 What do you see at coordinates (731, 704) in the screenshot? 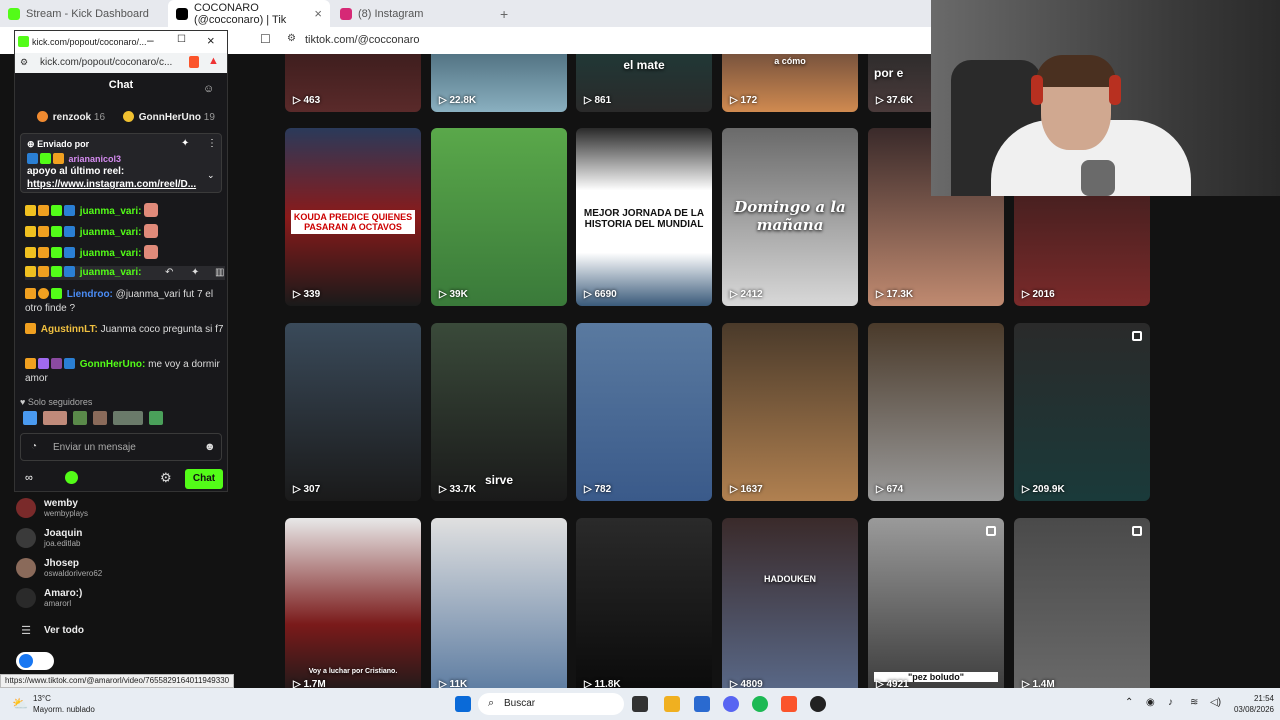
I see `discord-icon` at bounding box center [731, 704].